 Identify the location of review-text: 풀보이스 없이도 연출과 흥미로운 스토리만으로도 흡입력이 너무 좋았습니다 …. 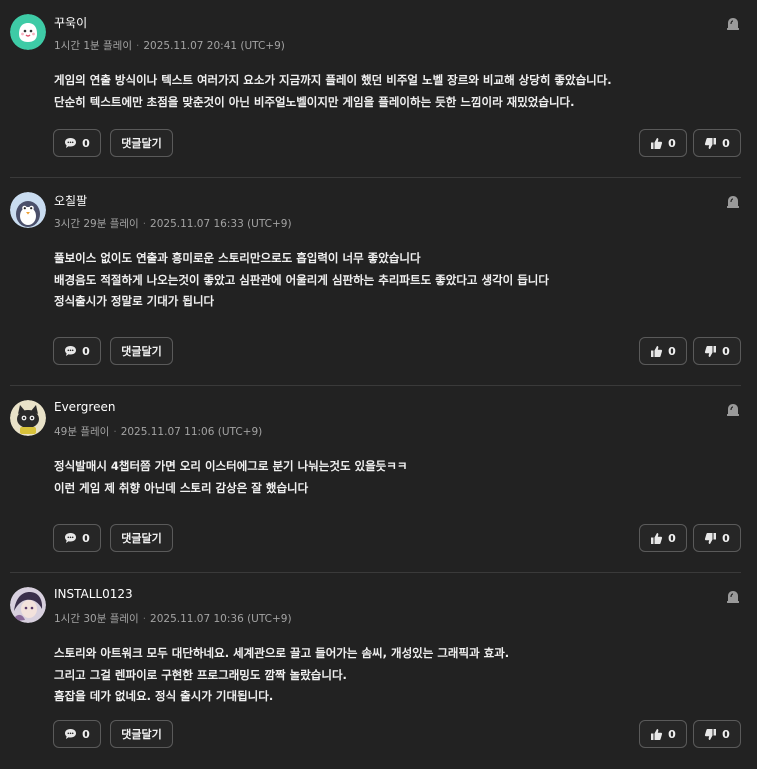
(301, 280).